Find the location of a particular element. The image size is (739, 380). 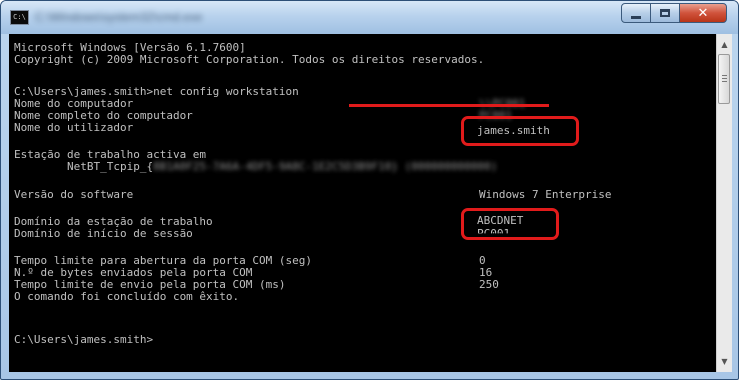

console-line: Nome do utilizador is located at coordinates (74, 127).